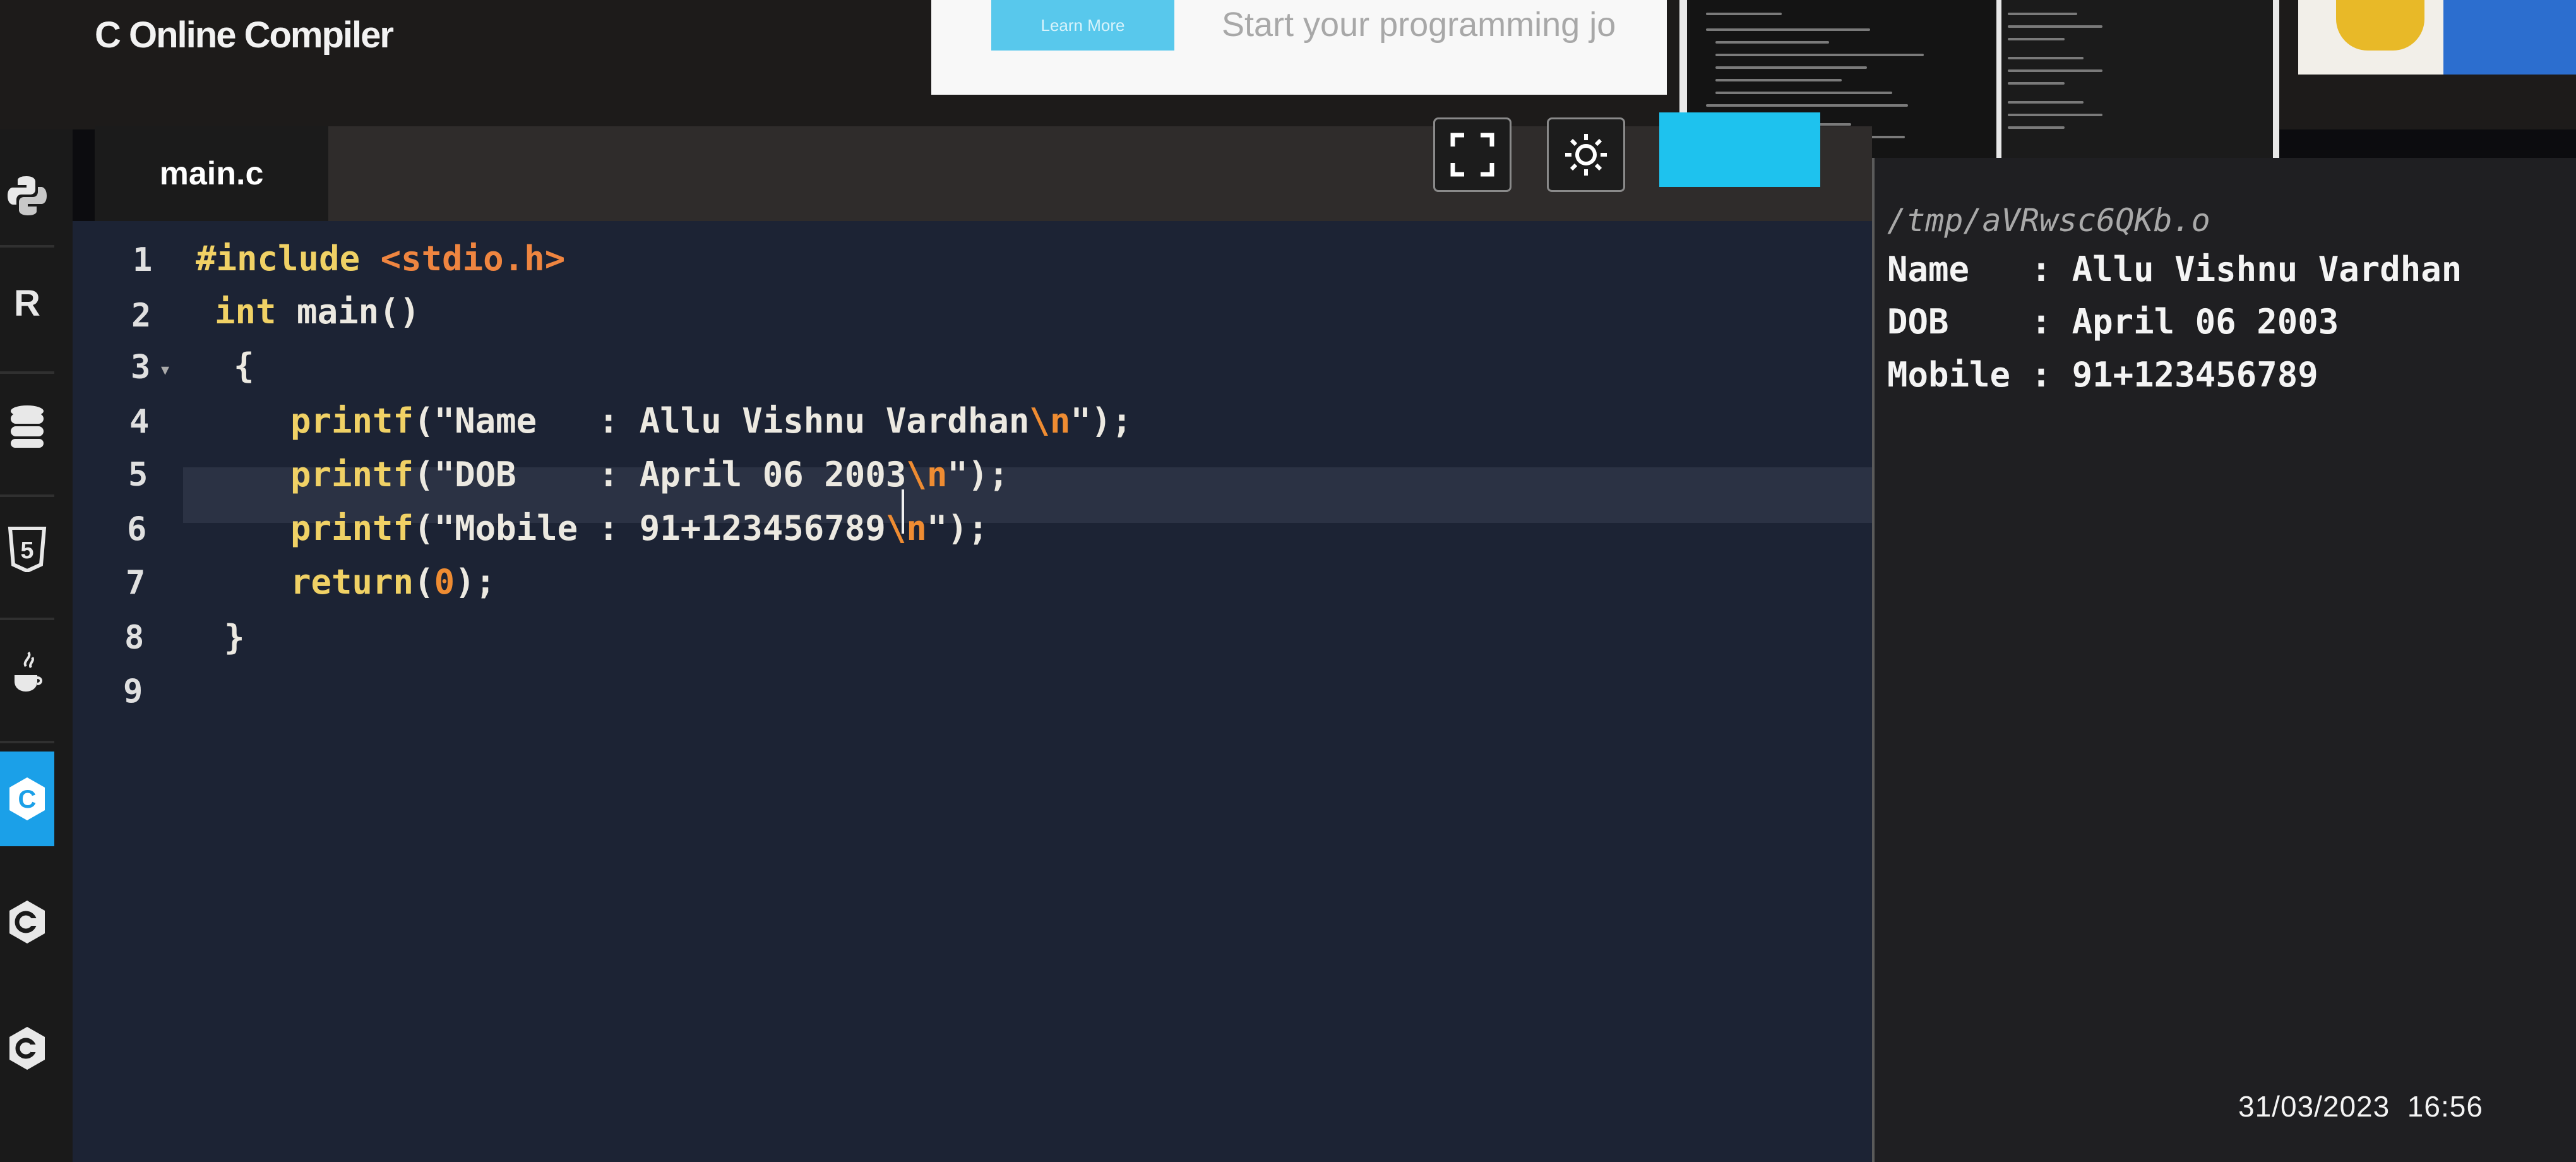 This screenshot has width=2576, height=1162. I want to click on line-number: 1, so click(143, 260).